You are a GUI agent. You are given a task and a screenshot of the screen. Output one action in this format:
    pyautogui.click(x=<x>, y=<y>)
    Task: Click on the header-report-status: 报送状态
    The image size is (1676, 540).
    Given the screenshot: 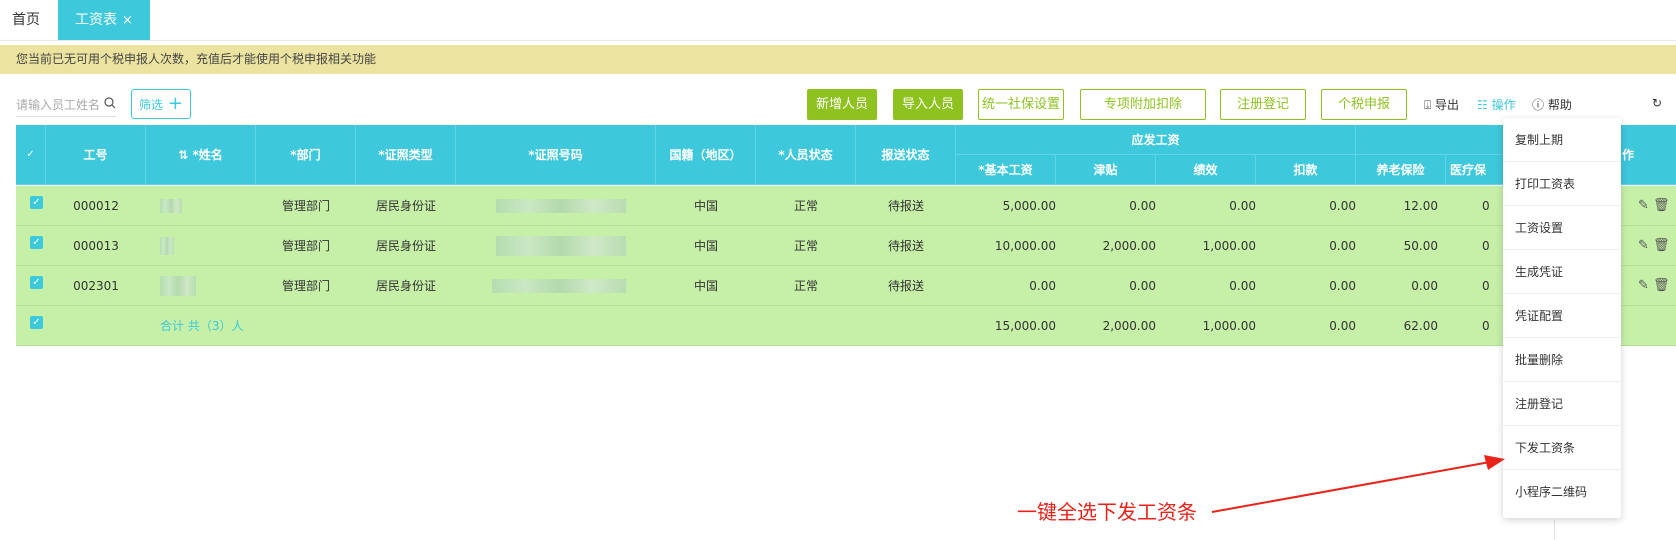 What is the action you would take?
    pyautogui.click(x=906, y=155)
    